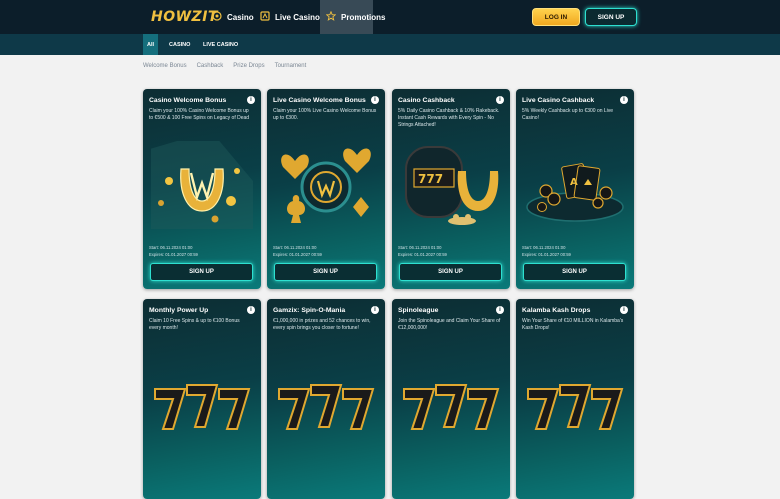 This screenshot has width=780, height=499. What do you see at coordinates (297, 17) in the screenshot?
I see `nav-live-casino-label: Live Casino` at bounding box center [297, 17].